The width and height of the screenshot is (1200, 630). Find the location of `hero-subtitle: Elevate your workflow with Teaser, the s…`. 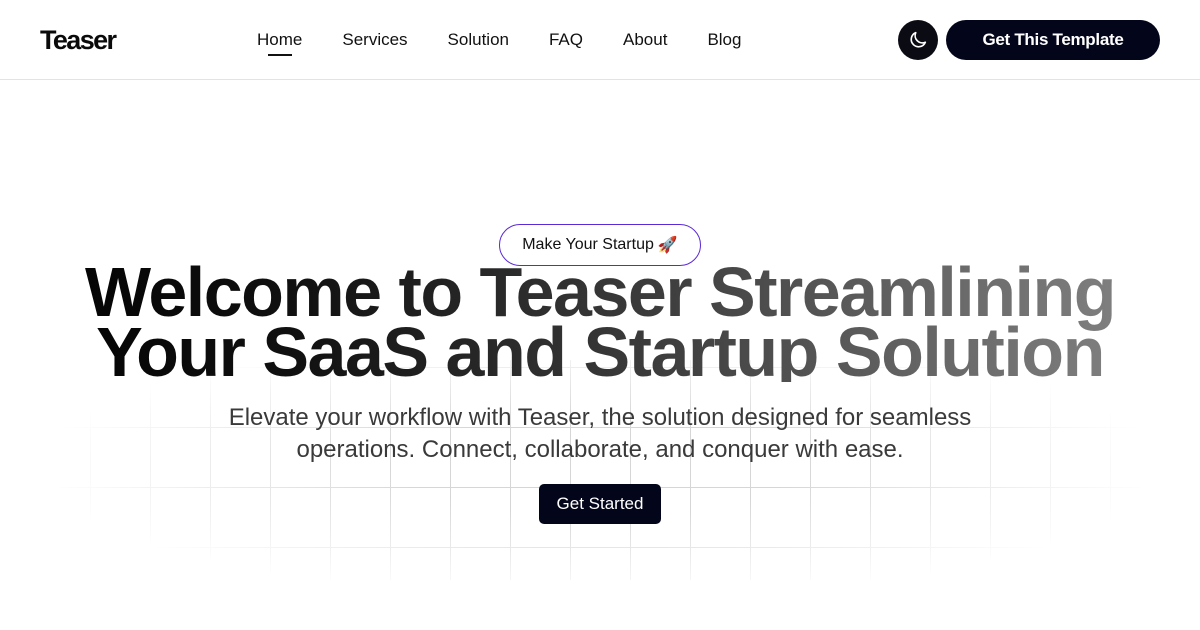

hero-subtitle: Elevate your workflow with Teaser, the s… is located at coordinates (600, 434).